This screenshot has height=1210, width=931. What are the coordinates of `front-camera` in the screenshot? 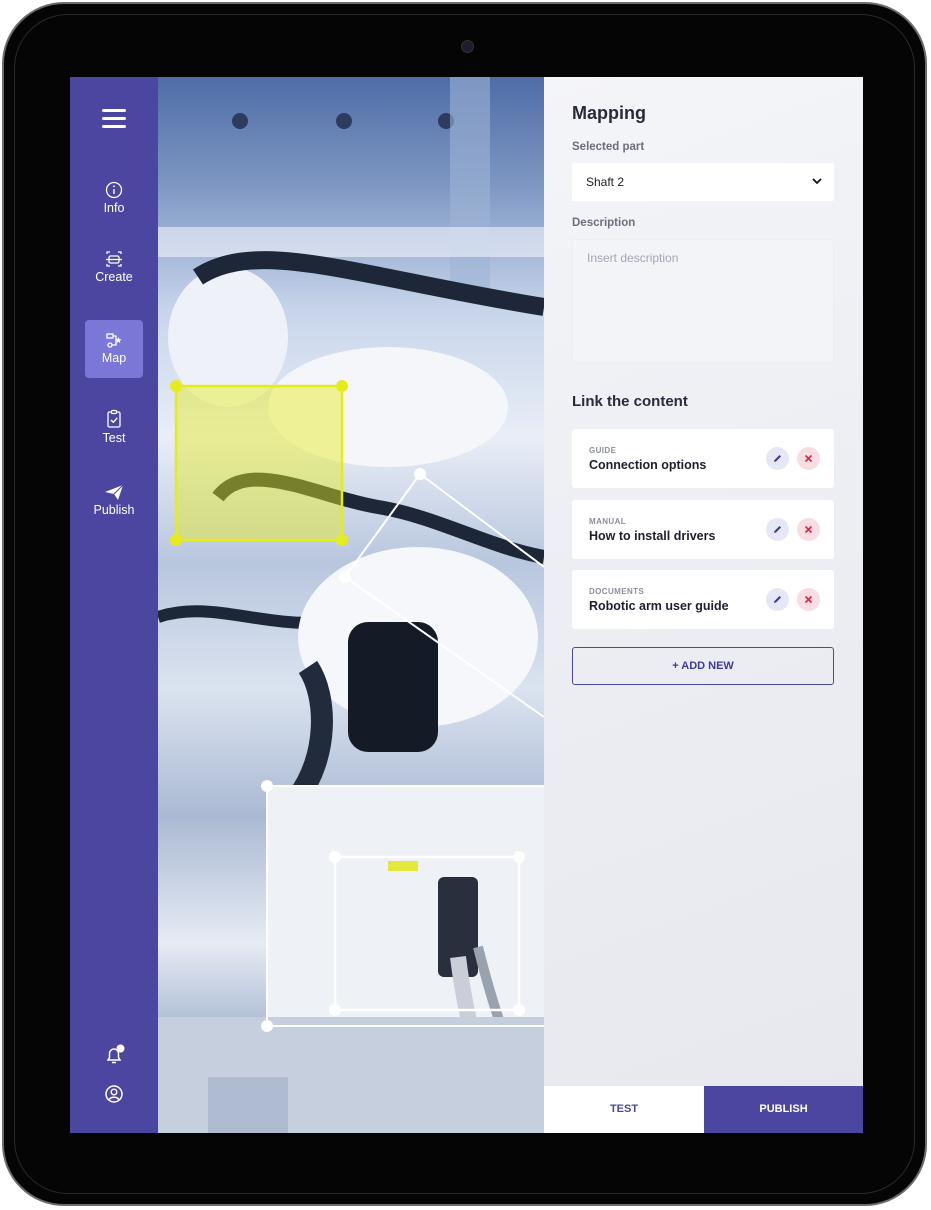 It's located at (467, 46).